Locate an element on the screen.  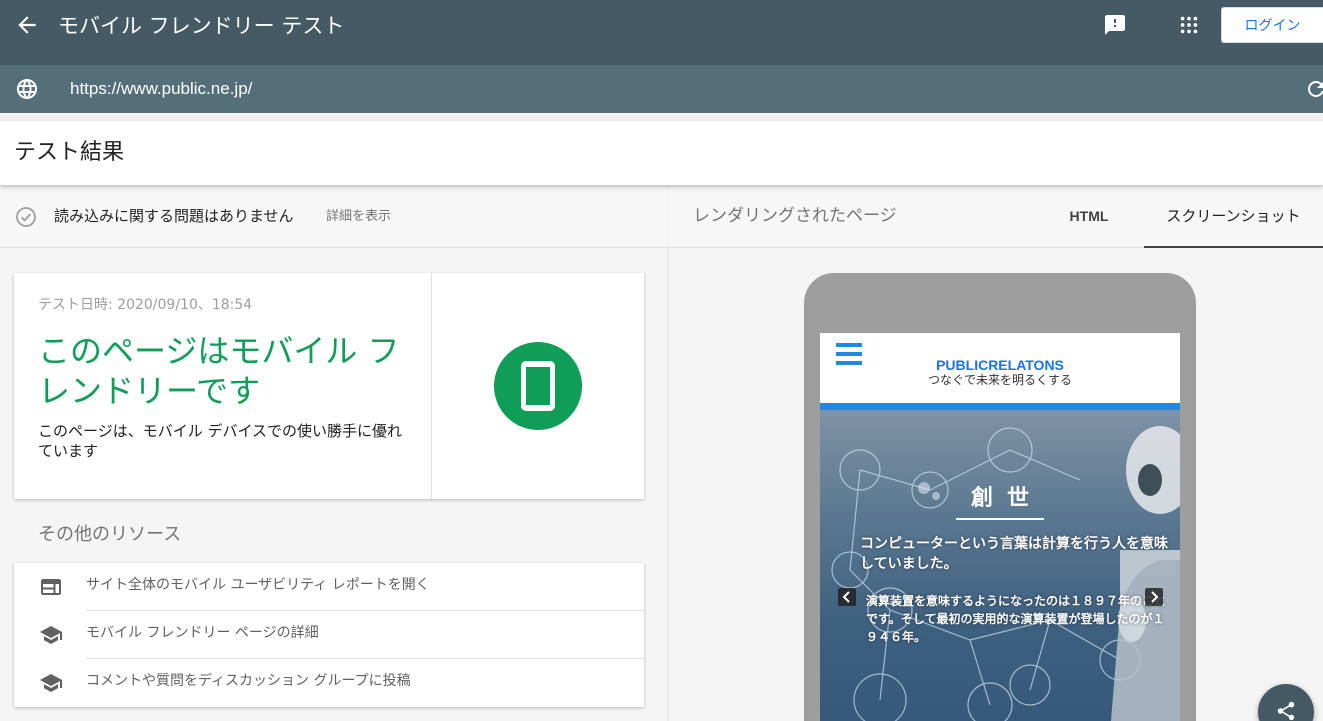
tab-html: HTML is located at coordinates (1089, 216).